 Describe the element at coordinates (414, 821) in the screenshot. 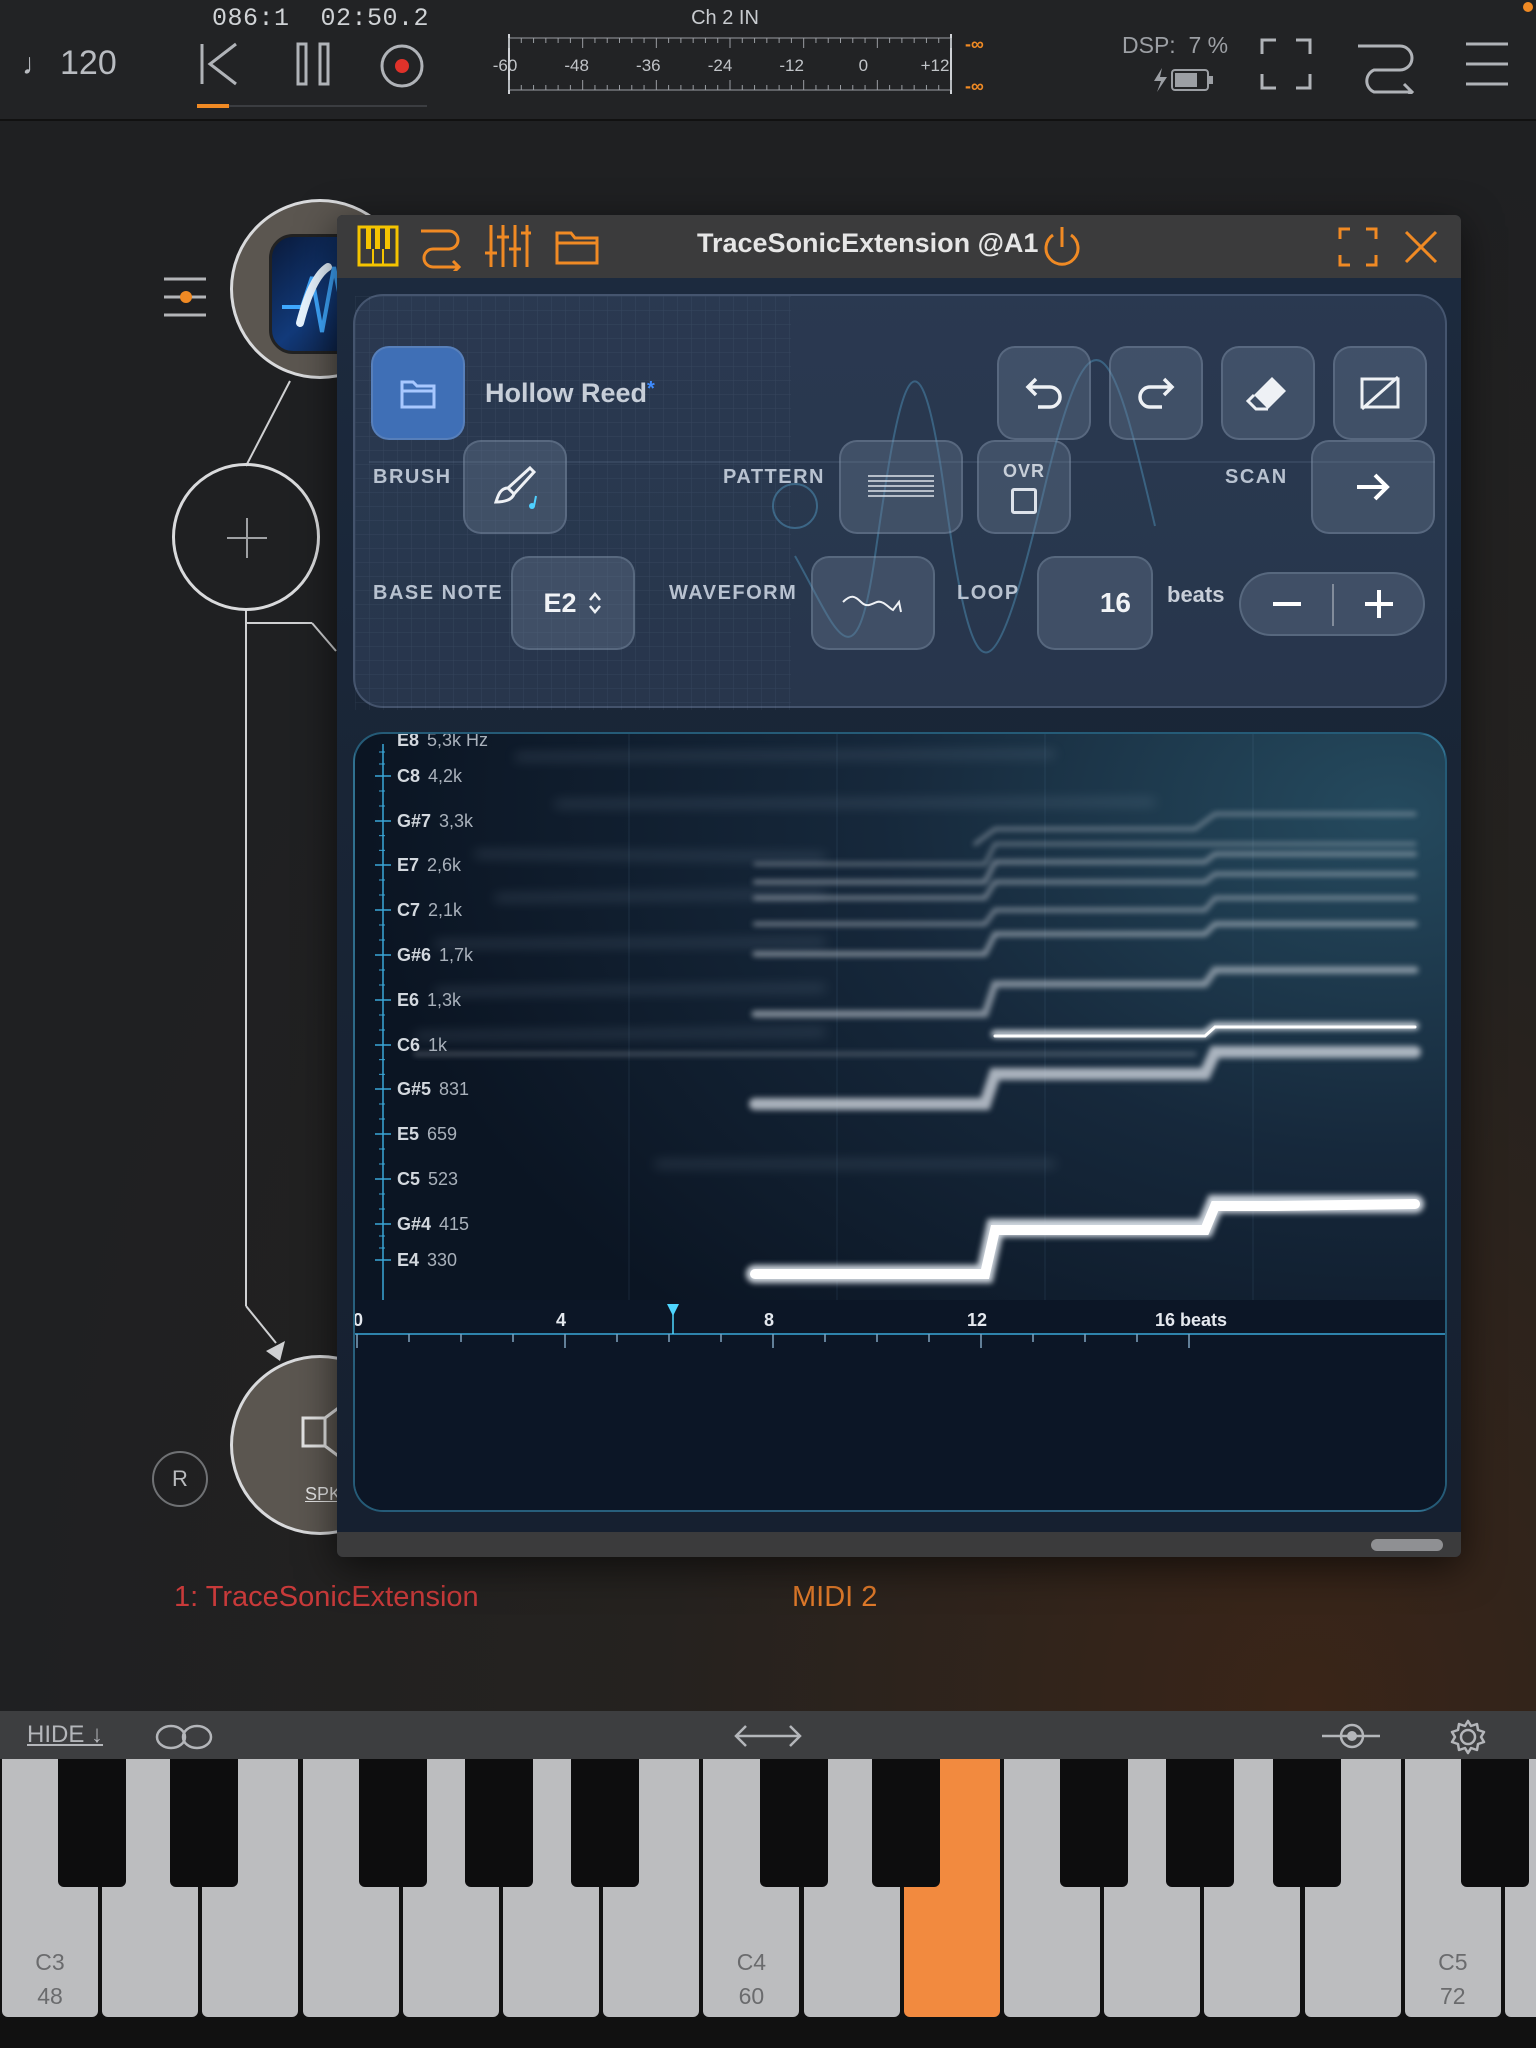

I see `frequency-note: G#7` at that location.